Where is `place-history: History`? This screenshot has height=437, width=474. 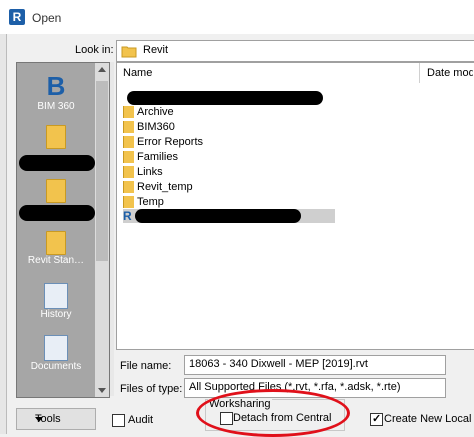 place-history: History is located at coordinates (56, 301).